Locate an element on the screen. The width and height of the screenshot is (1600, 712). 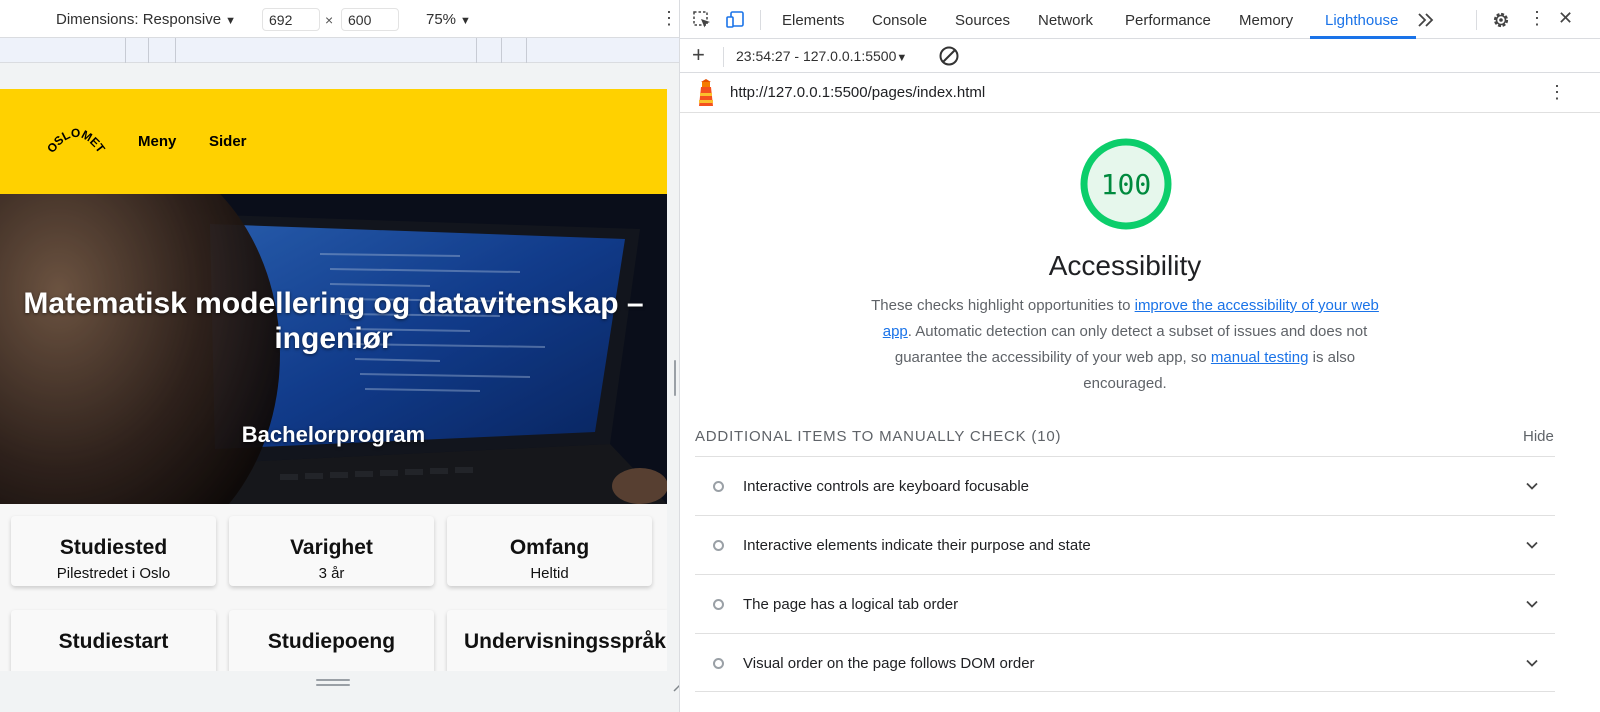
tab-network: Network is located at coordinates (1065, 20).